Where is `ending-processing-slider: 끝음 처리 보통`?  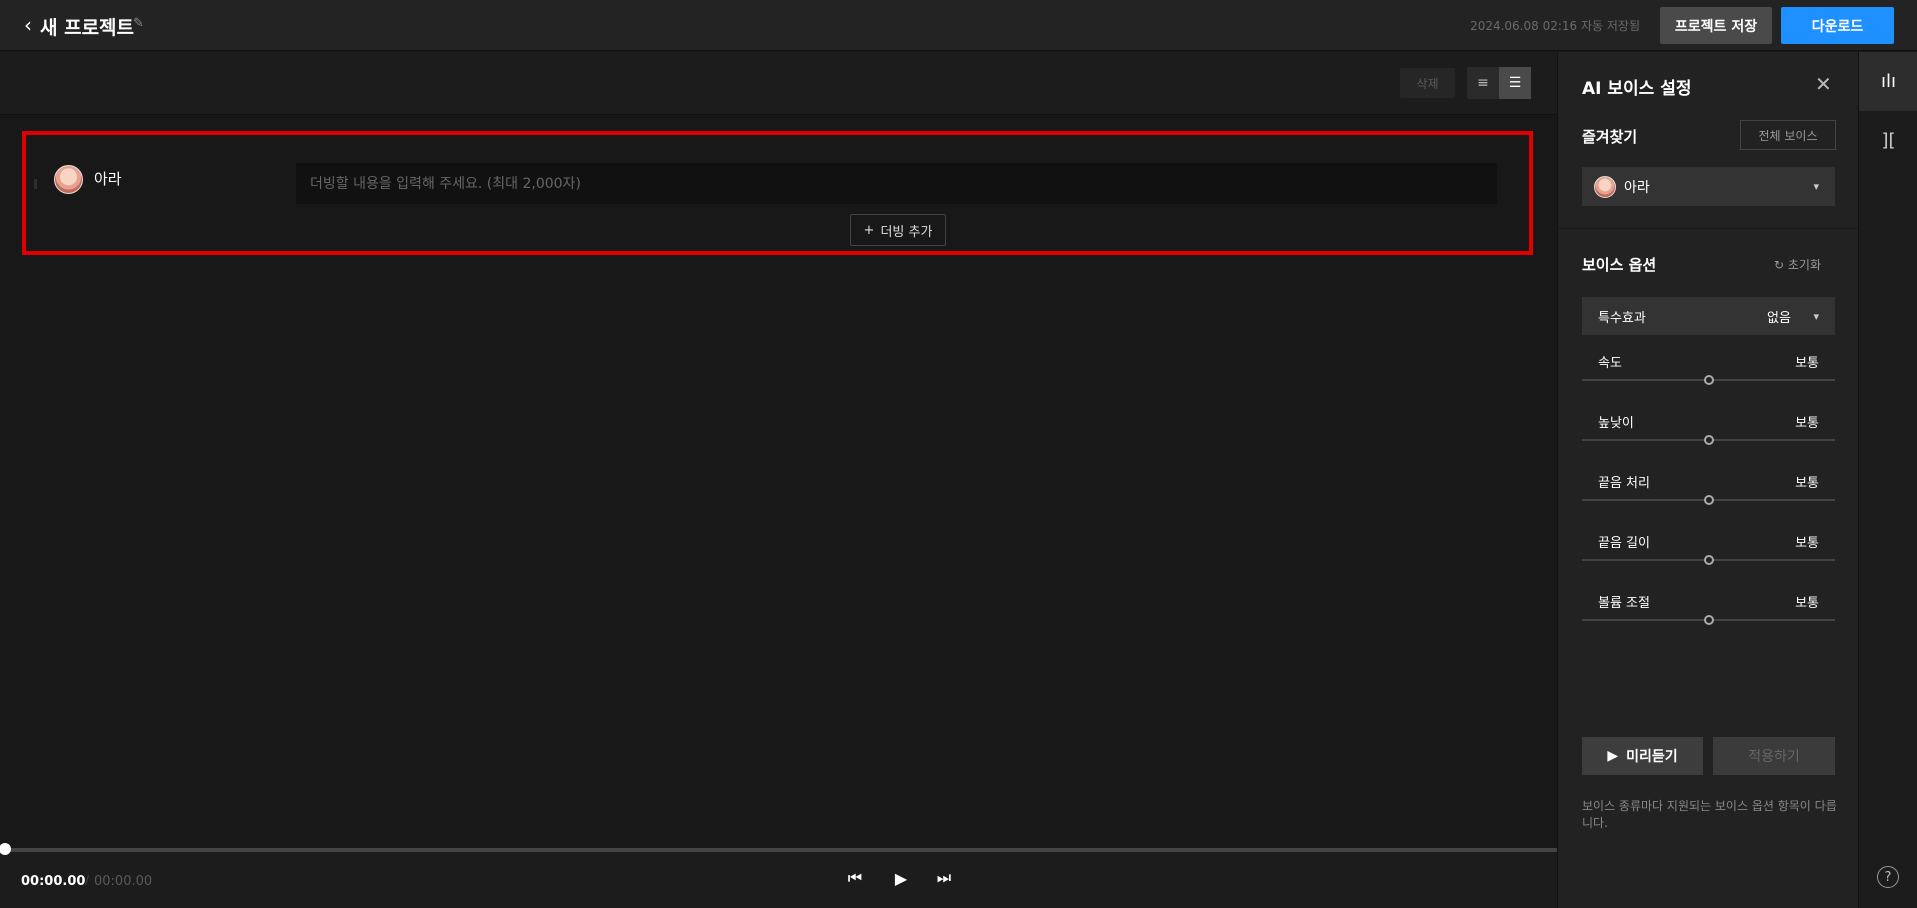
ending-processing-slider: 끝음 처리 보통 is located at coordinates (1708, 497).